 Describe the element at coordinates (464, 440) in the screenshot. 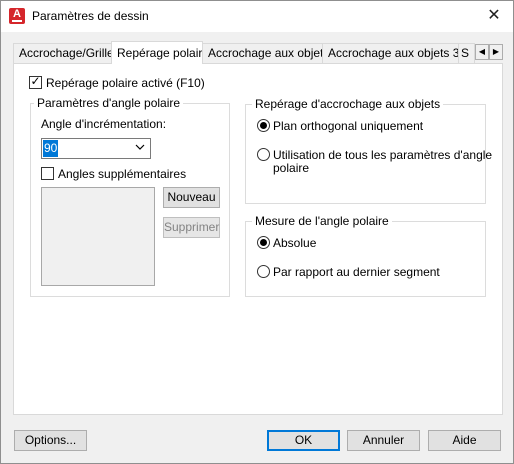

I see `help-button: Aide` at that location.